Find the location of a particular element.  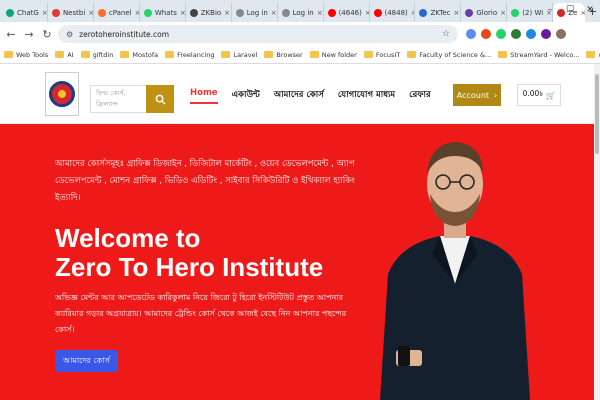

url-text: zerotoheroinstitute.com is located at coordinates (124, 34).